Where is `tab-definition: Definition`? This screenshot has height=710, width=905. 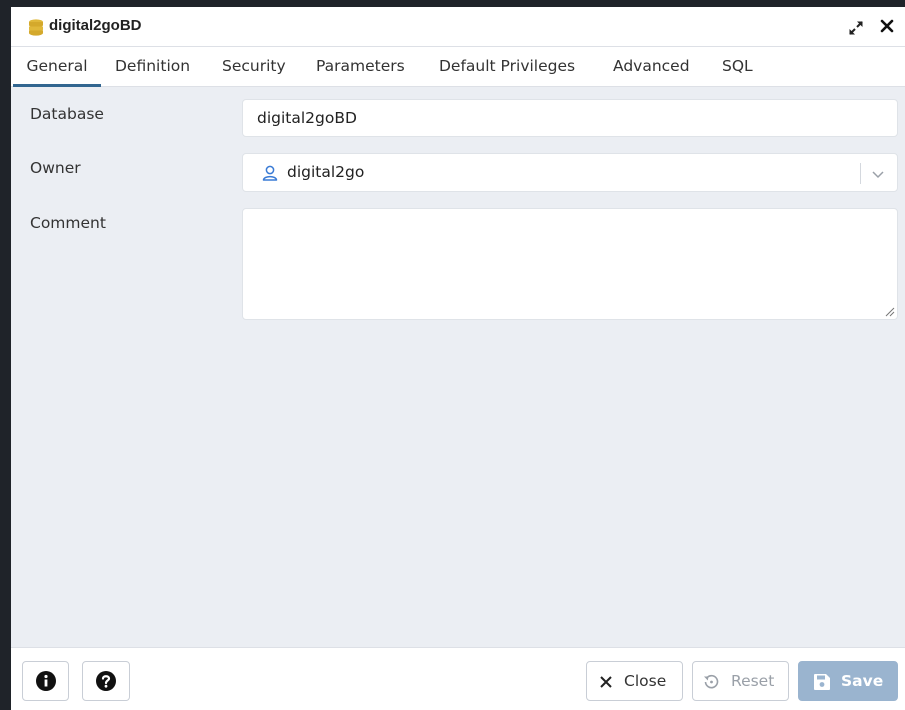 tab-definition: Definition is located at coordinates (152, 67).